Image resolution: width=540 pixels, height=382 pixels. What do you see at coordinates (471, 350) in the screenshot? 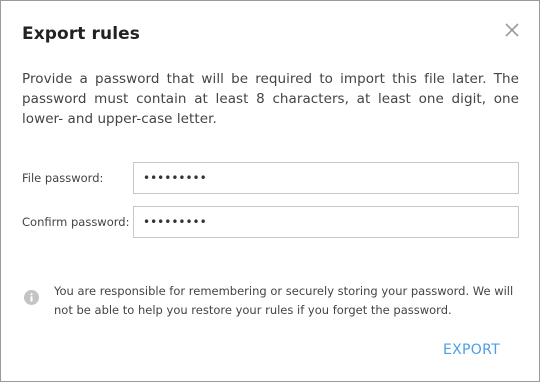
I see `export-button: EXPORT` at bounding box center [471, 350].